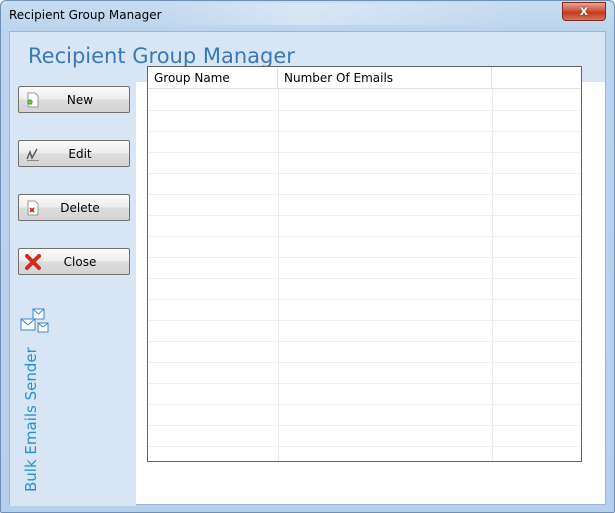  I want to click on page-title: Recipient Group Manager, so click(161, 56).